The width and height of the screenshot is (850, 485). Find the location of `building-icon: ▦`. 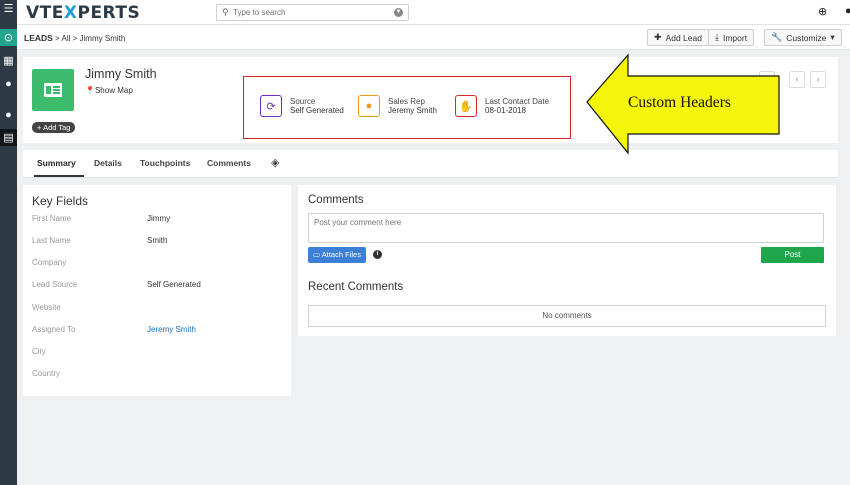

building-icon: ▦ is located at coordinates (8, 60).